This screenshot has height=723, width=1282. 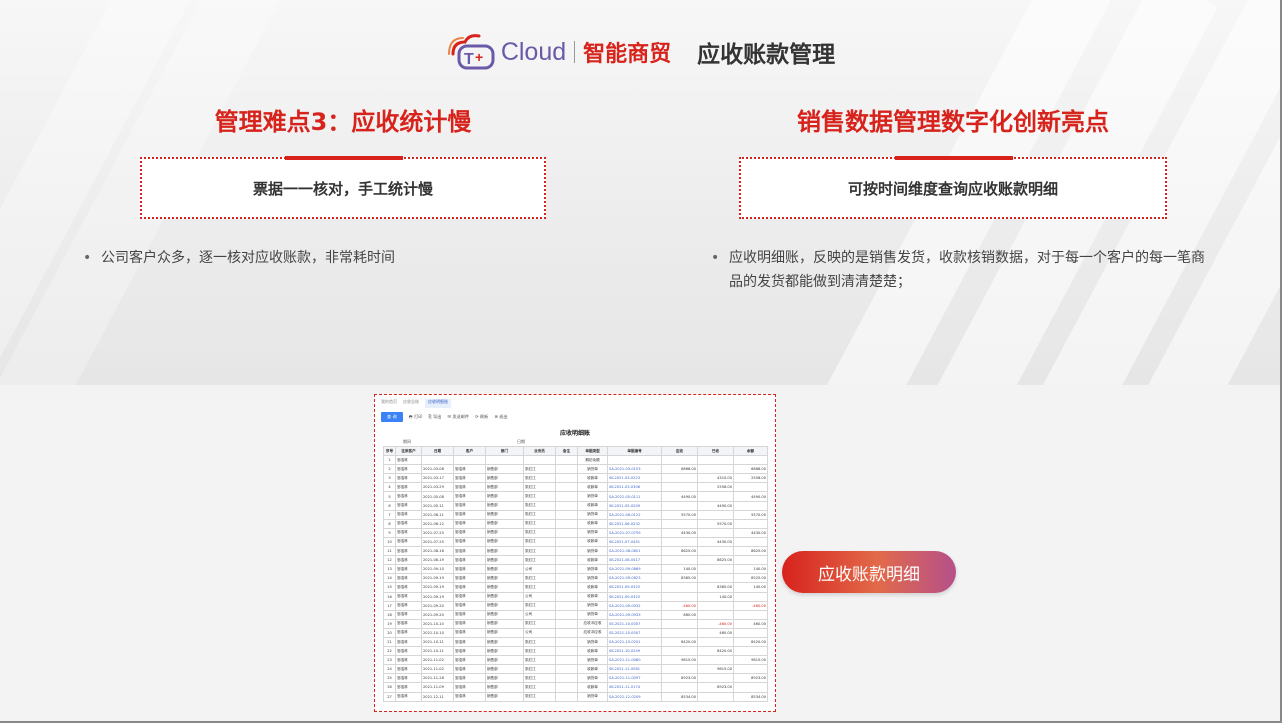 I want to click on table-cell: SK-2021-03-0306, so click(x=634, y=487).